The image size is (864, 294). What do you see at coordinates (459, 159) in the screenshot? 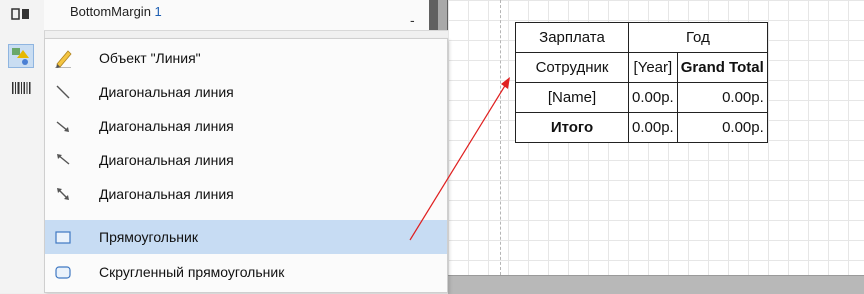
I see `annotation-arrow` at bounding box center [459, 159].